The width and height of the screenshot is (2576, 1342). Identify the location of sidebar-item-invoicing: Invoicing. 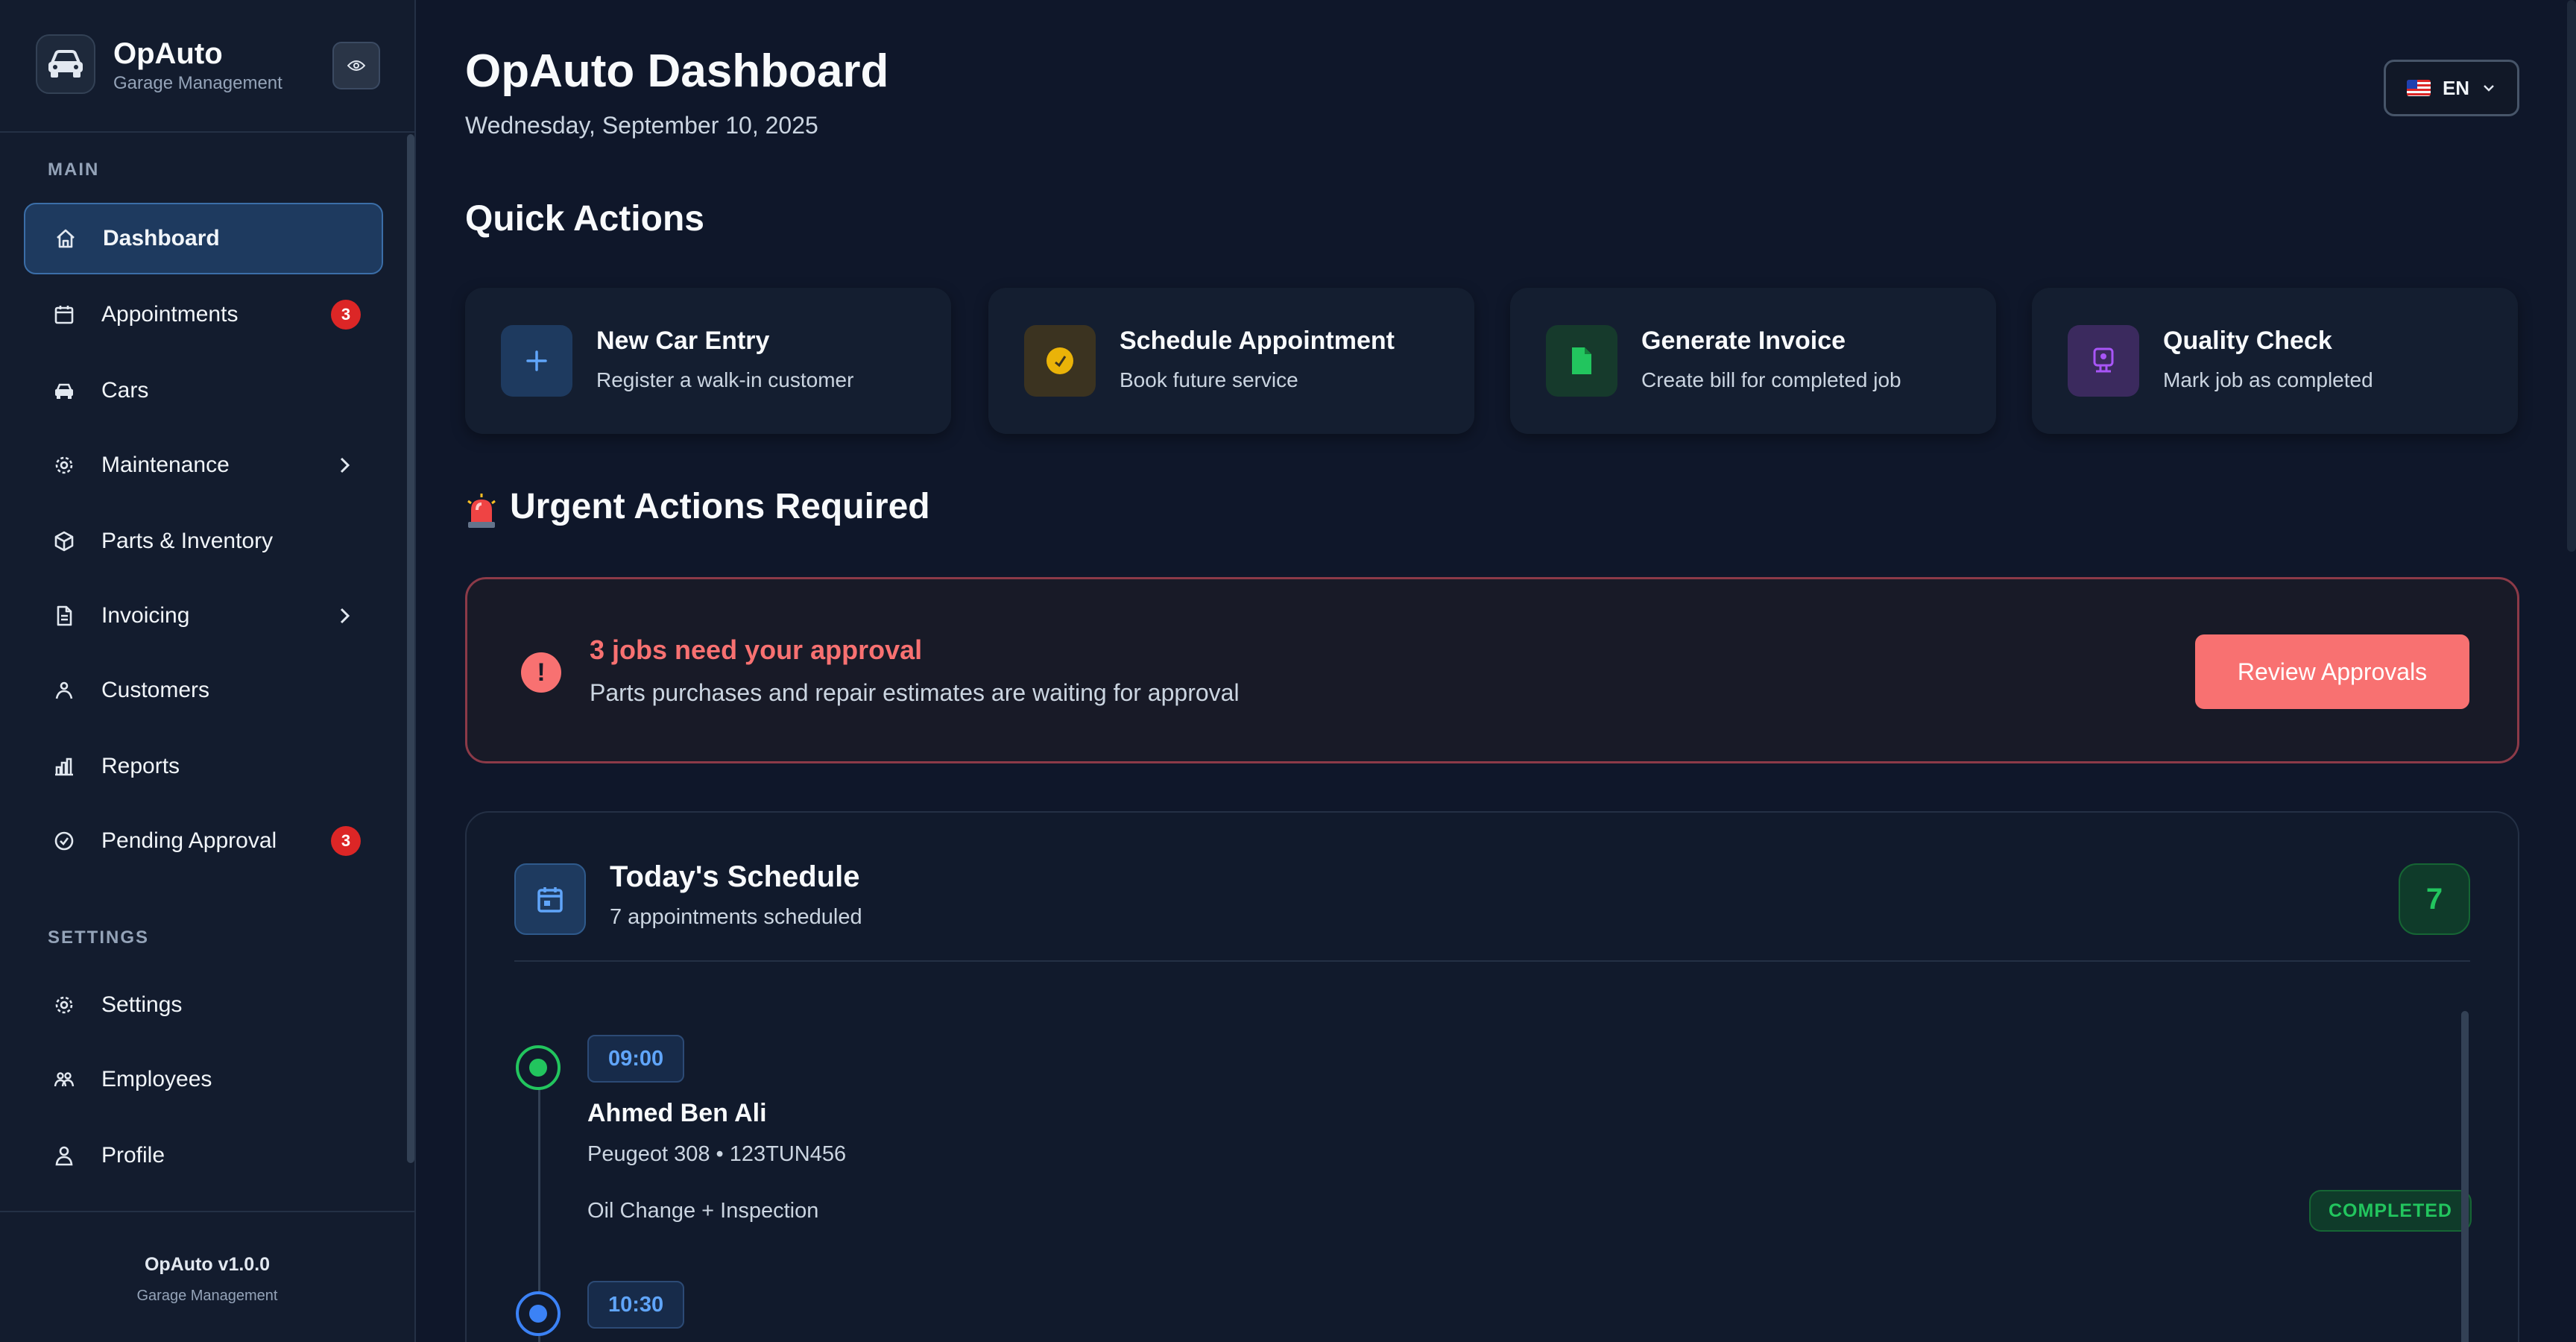
(203, 616).